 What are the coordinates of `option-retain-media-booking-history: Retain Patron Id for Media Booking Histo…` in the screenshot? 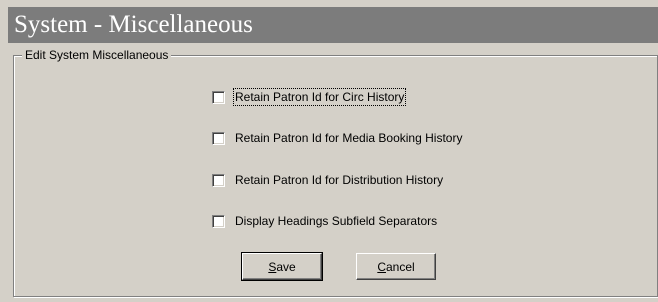 It's located at (337, 138).